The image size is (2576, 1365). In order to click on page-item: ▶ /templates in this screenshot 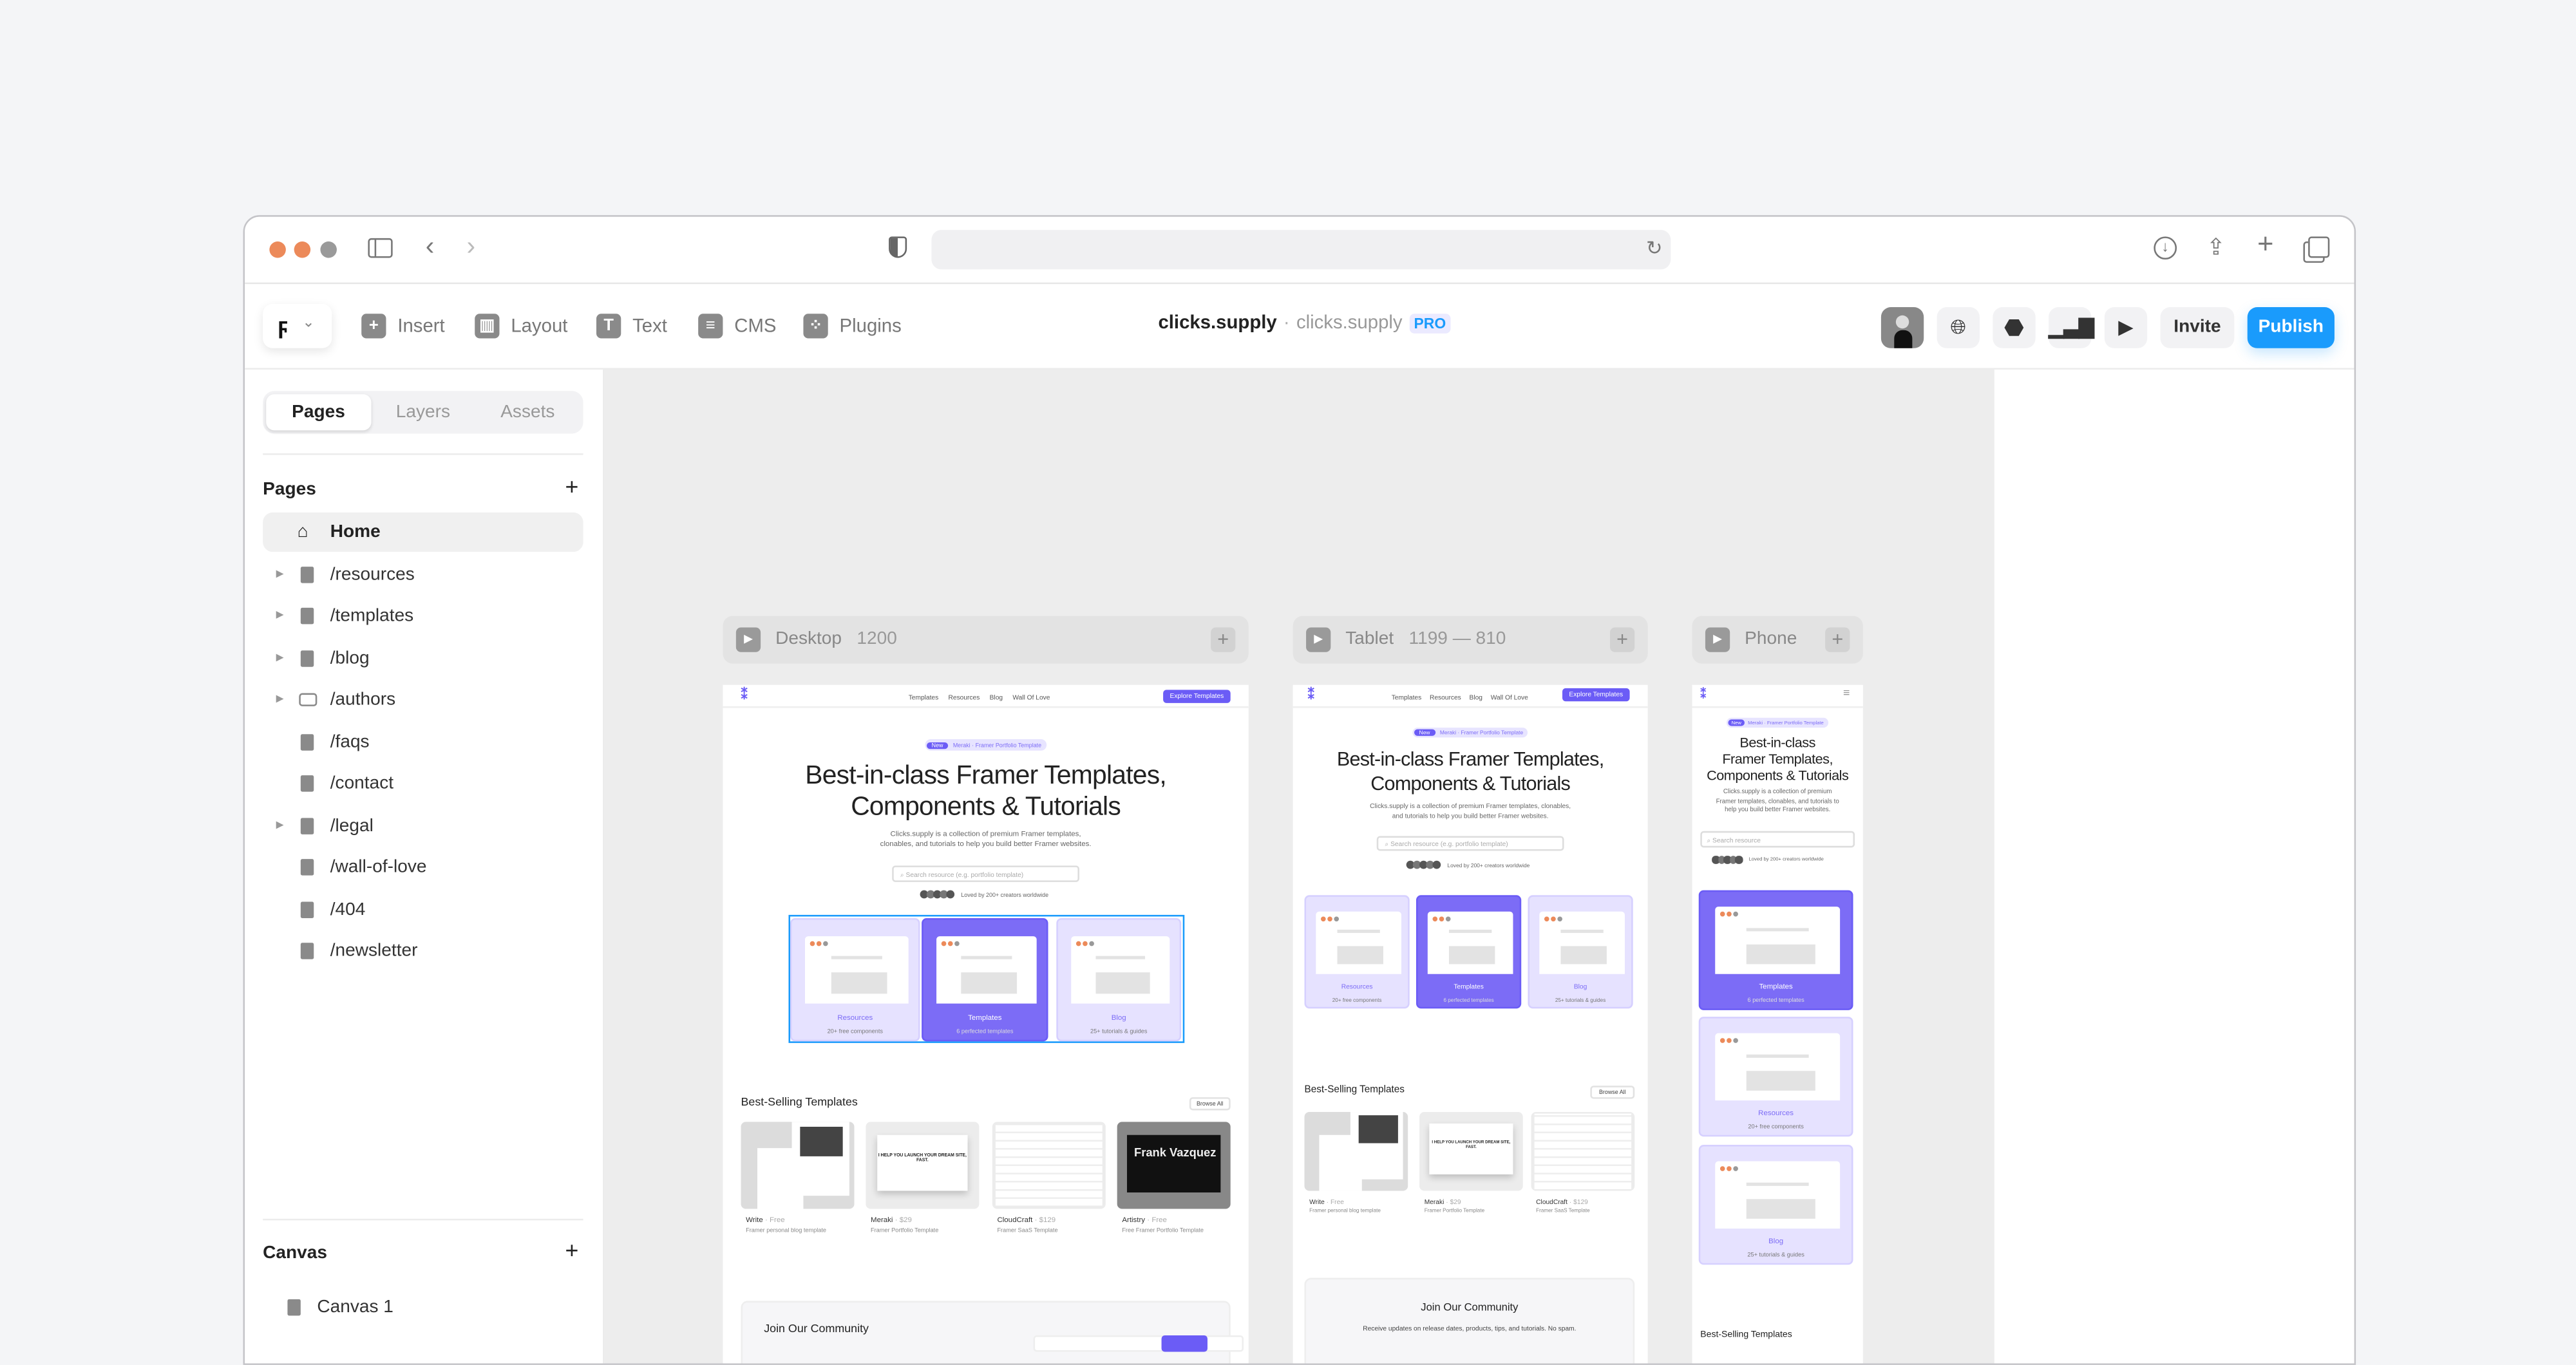, I will do `click(423, 615)`.